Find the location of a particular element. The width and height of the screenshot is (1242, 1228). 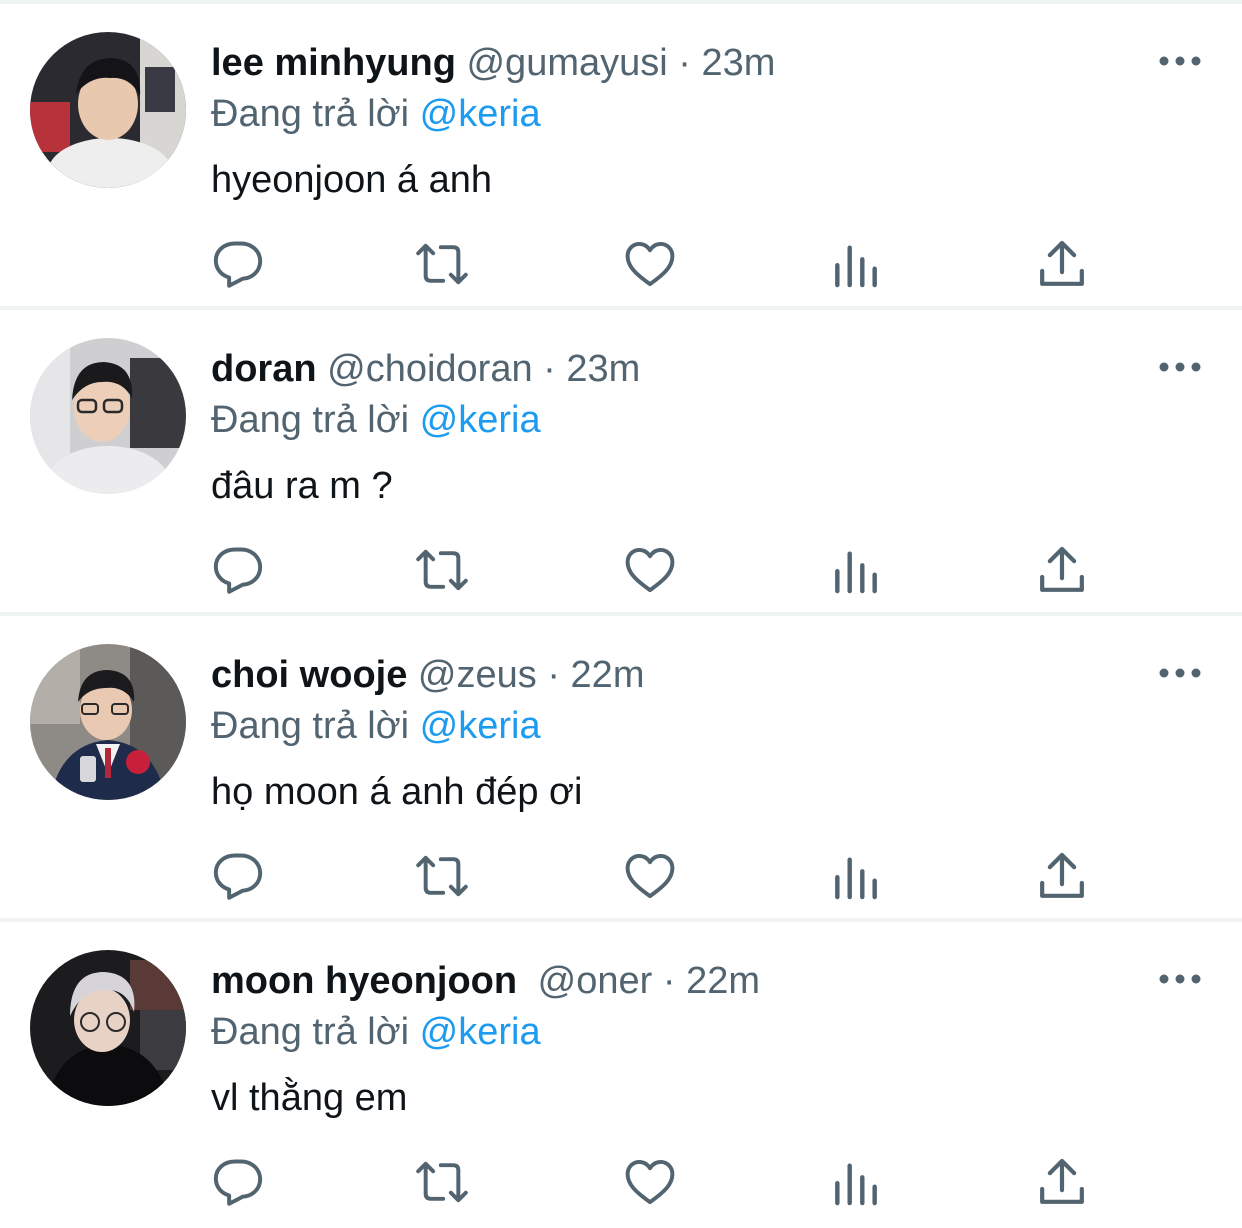

tweet-header: lee minhyung @gumayusi · 23m is located at coordinates (493, 63).